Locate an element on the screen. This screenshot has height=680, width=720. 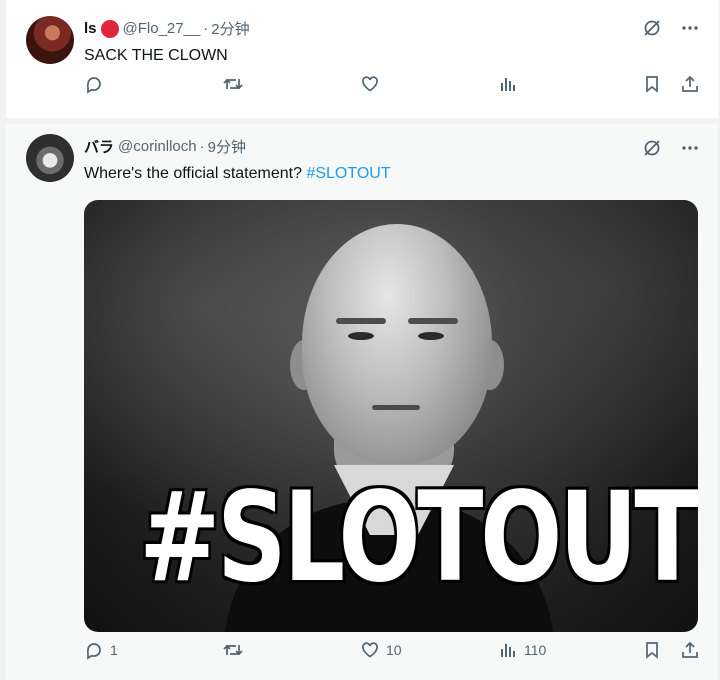
like-button: 10 is located at coordinates (381, 650).